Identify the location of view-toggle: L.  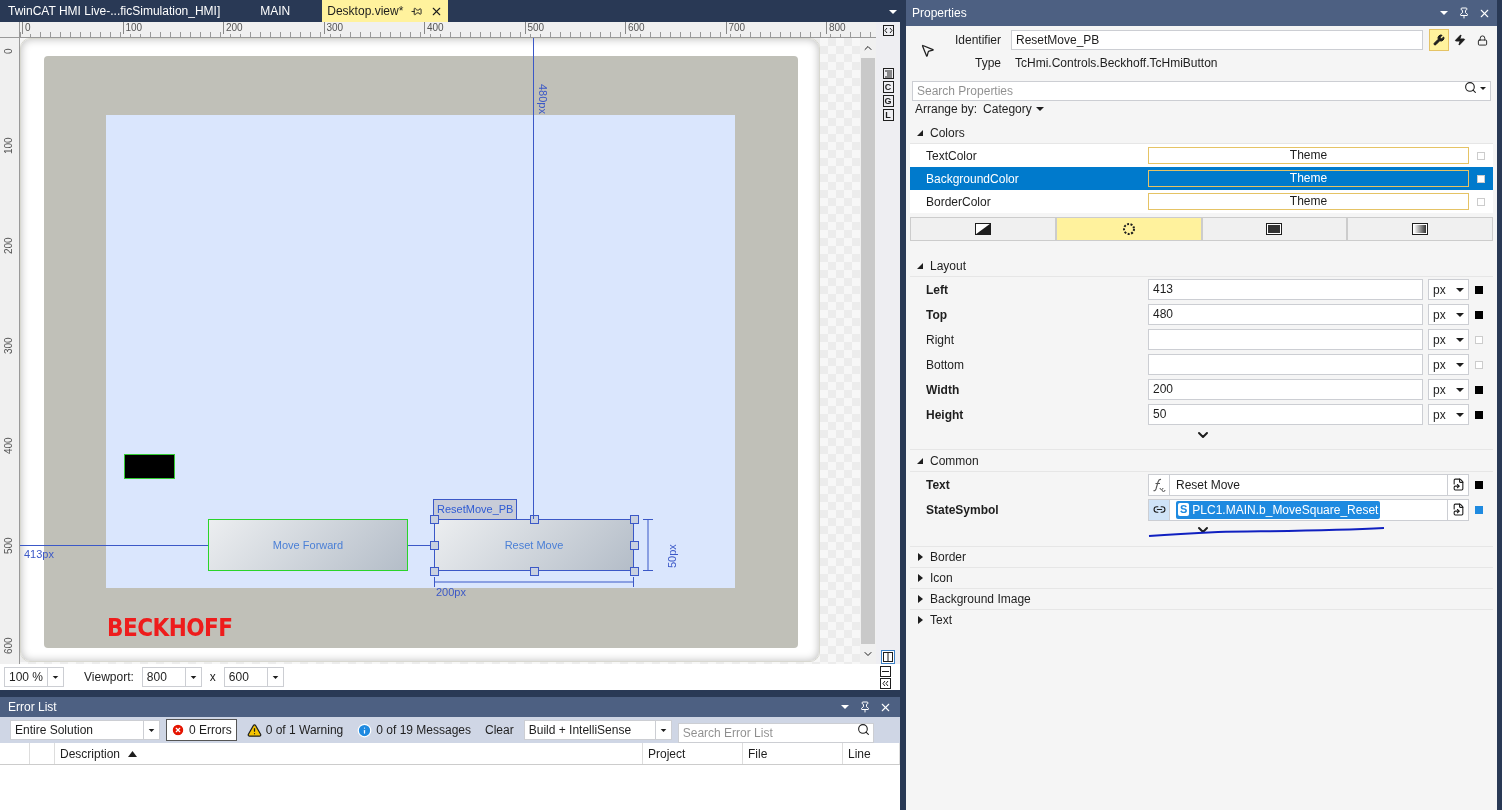
(888, 115).